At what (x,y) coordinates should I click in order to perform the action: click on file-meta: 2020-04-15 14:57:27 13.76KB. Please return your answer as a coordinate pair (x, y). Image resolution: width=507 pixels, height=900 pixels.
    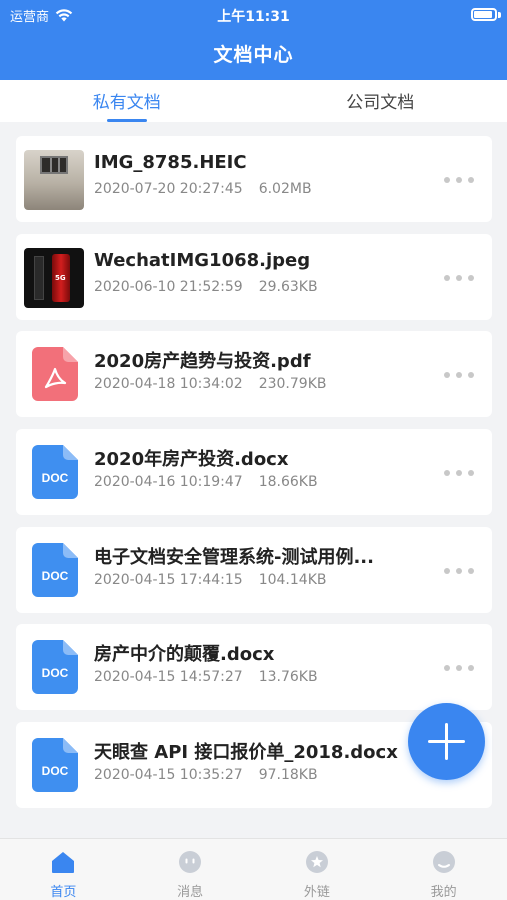
    Looking at the image, I should click on (206, 677).